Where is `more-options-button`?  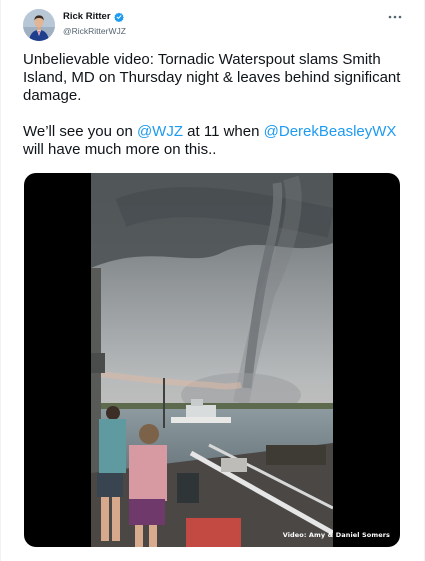 more-options-button is located at coordinates (395, 17).